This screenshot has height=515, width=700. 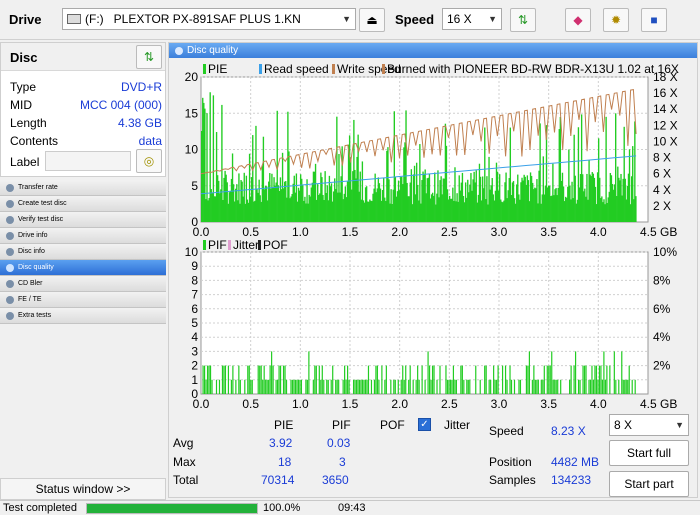 What do you see at coordinates (213, 50) in the screenshot?
I see `disc-quality-title: Disc quality` at bounding box center [213, 50].